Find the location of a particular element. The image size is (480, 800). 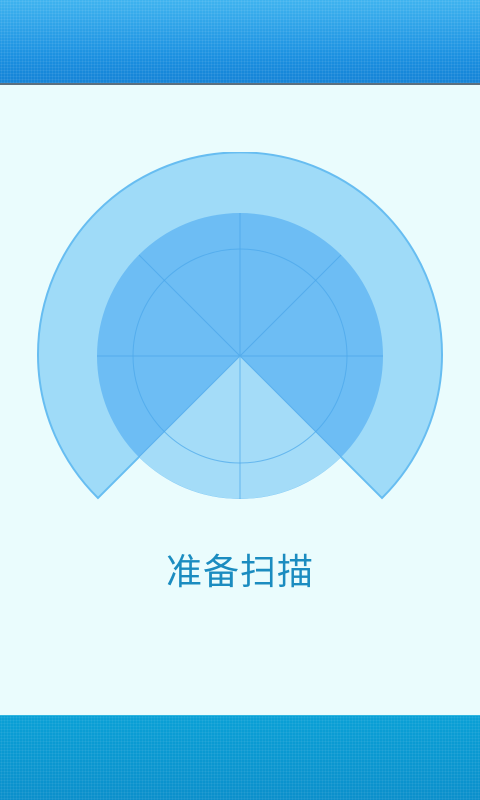

scan-status-label: 准备扫描 is located at coordinates (239, 572).